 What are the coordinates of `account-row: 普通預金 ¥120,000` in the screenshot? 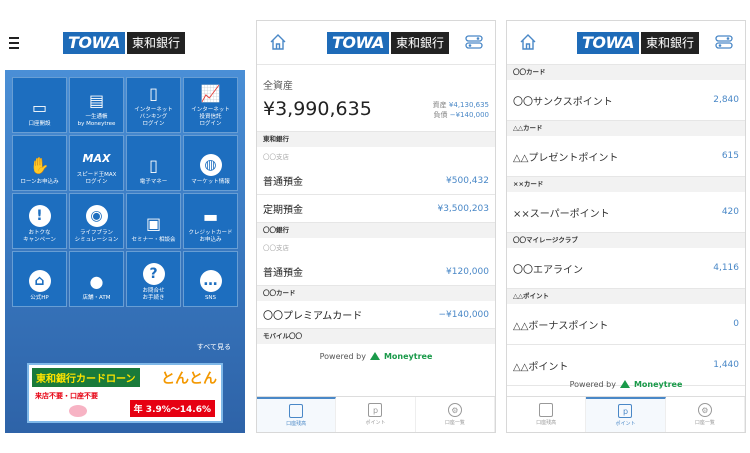 It's located at (376, 272).